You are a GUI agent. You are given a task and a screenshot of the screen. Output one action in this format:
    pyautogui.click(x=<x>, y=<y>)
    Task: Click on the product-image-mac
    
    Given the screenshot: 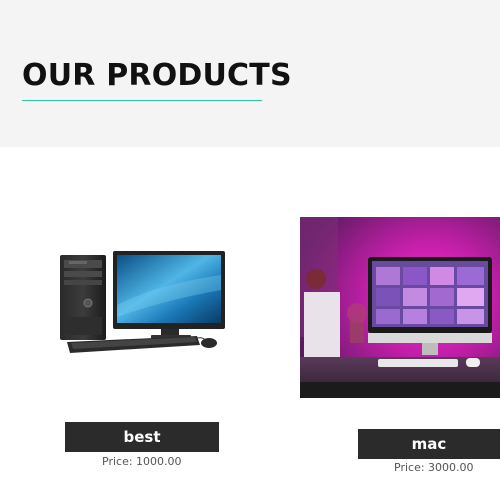 What is the action you would take?
    pyautogui.click(x=400, y=307)
    